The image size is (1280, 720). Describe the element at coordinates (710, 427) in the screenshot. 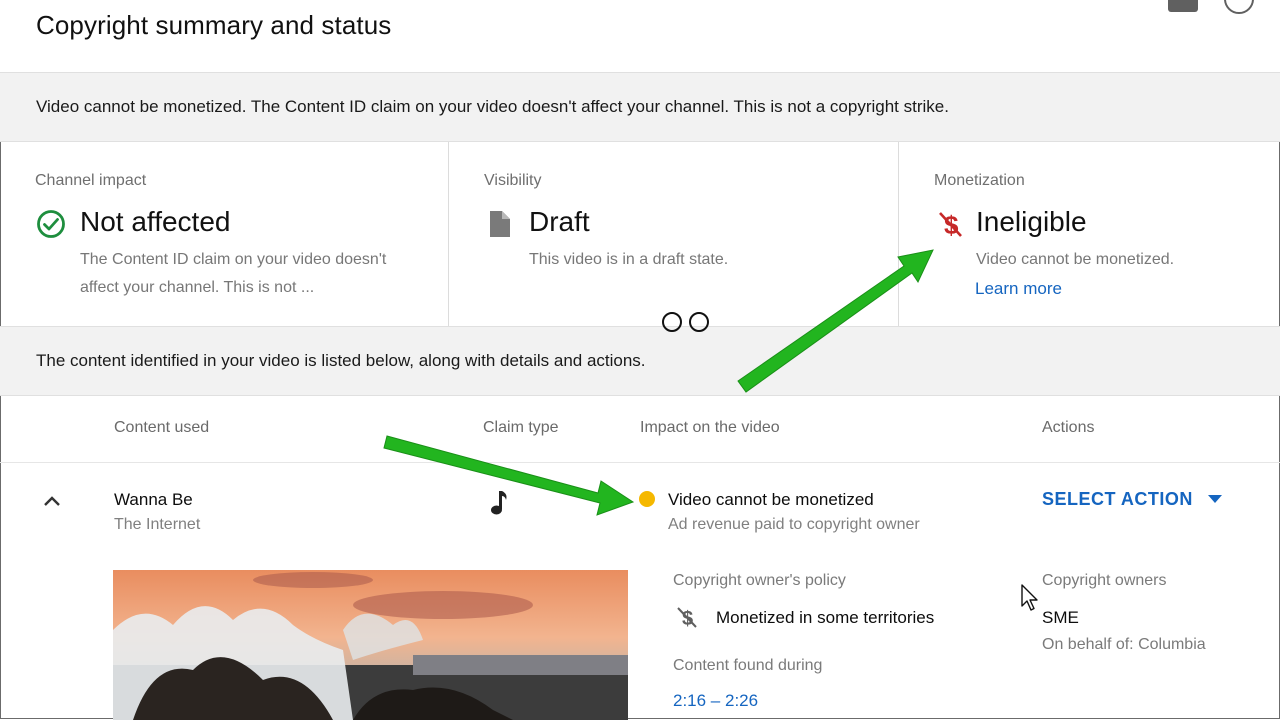

I see `col-impact: Impact on the video` at that location.